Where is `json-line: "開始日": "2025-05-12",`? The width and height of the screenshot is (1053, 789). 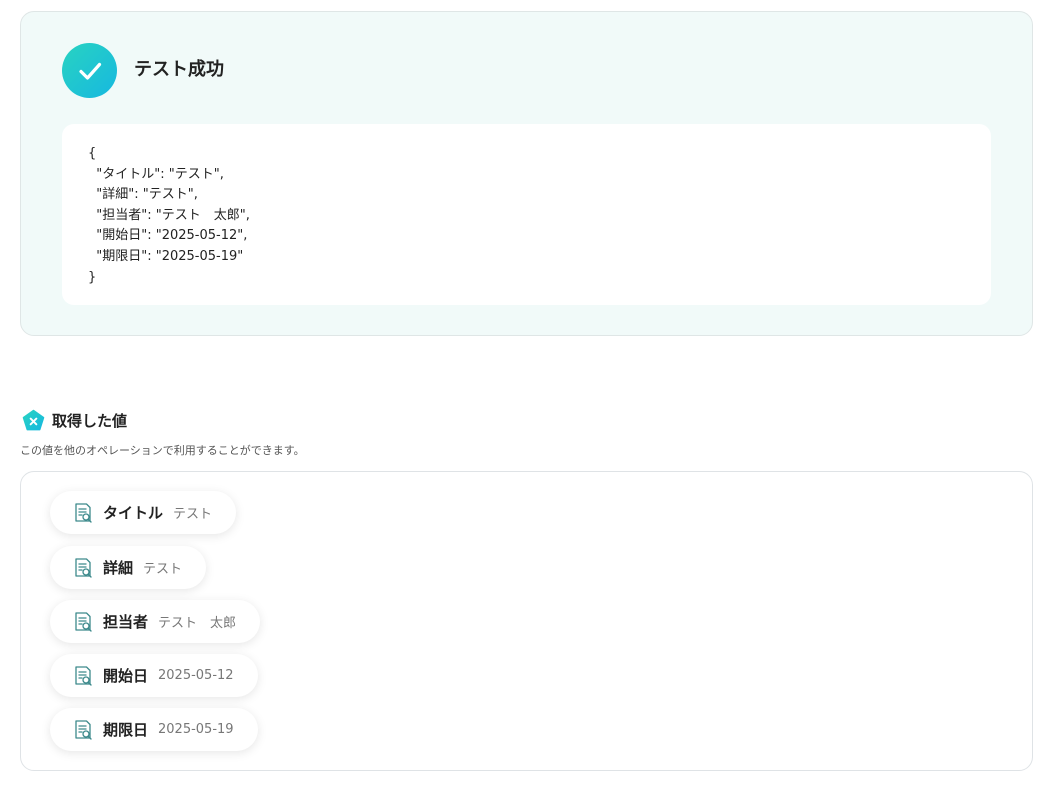 json-line: "開始日": "2025-05-12", is located at coordinates (168, 236).